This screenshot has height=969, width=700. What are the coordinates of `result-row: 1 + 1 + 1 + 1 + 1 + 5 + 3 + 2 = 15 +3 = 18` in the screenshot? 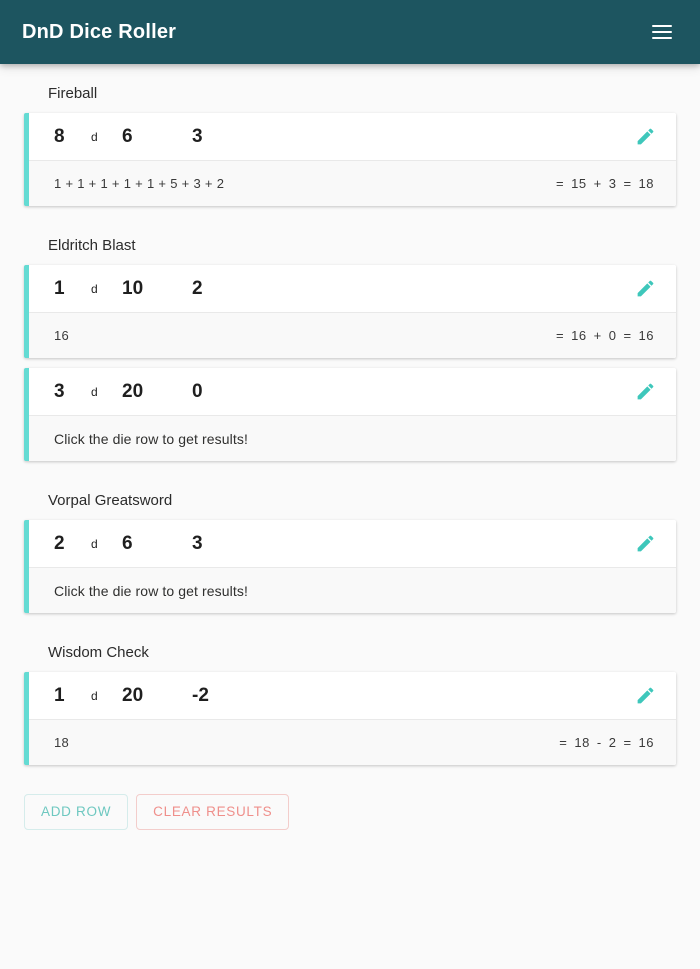 It's located at (352, 183).